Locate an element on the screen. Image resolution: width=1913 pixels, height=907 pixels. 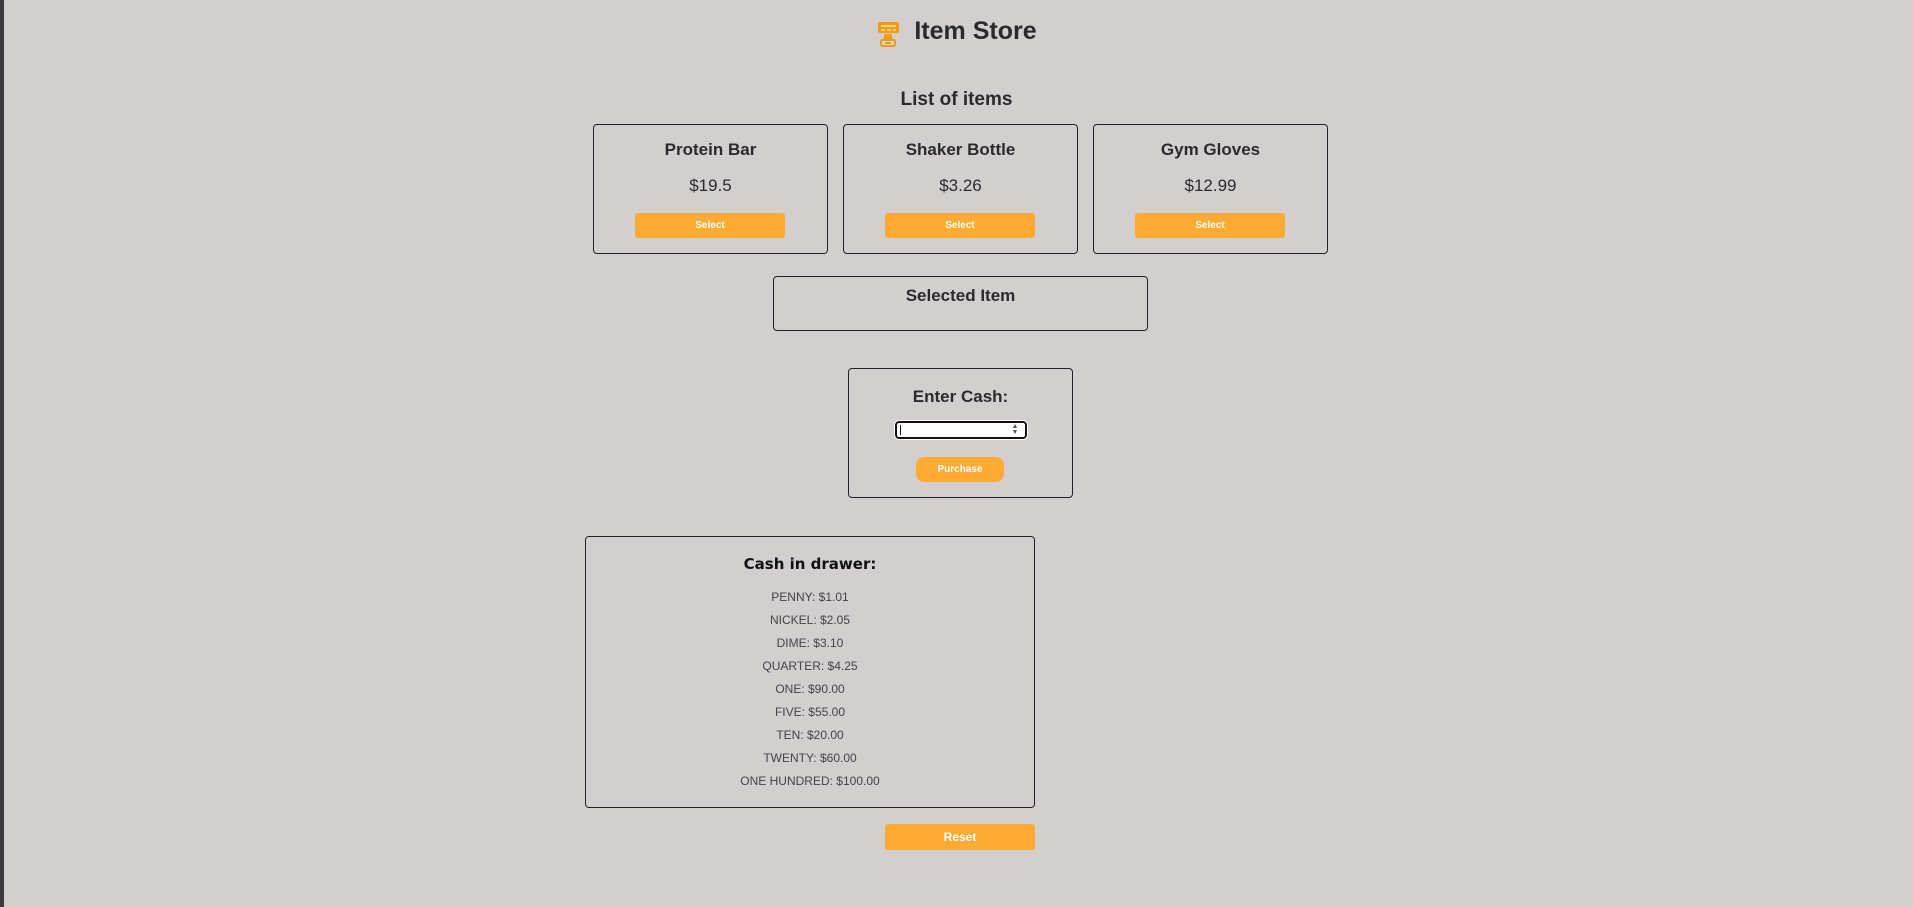
item-card-gym-gloves: Gym Gloves $12.99 Select is located at coordinates (1210, 189).